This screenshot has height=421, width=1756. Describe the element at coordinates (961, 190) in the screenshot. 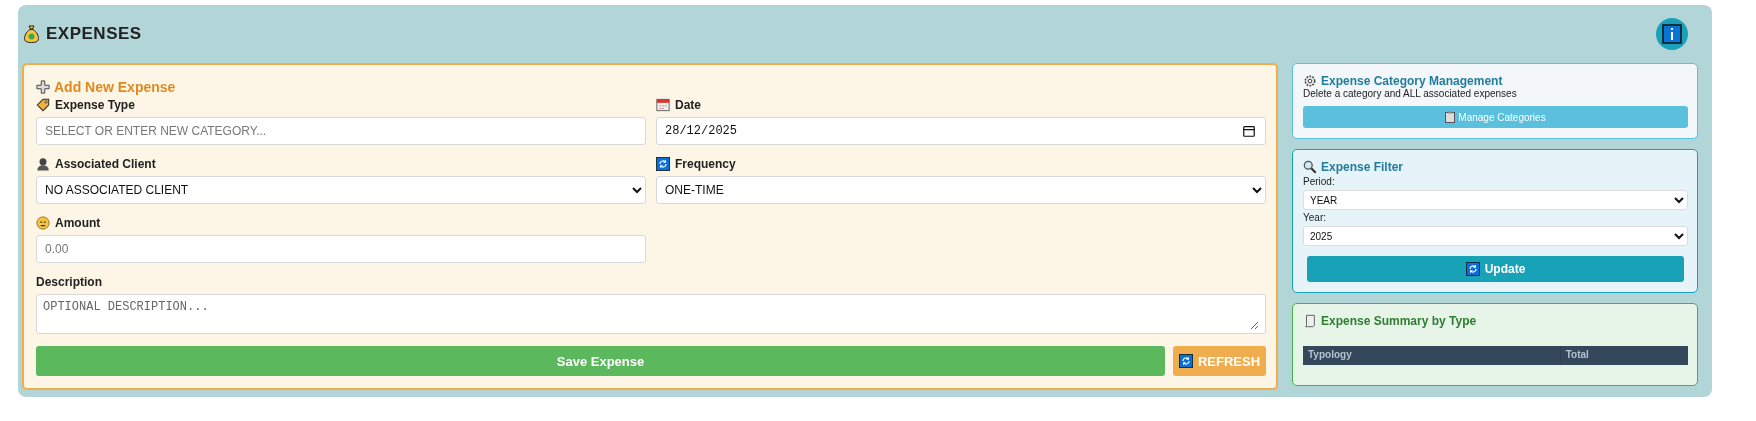

I see `dropdown: ONE-TIME` at that location.